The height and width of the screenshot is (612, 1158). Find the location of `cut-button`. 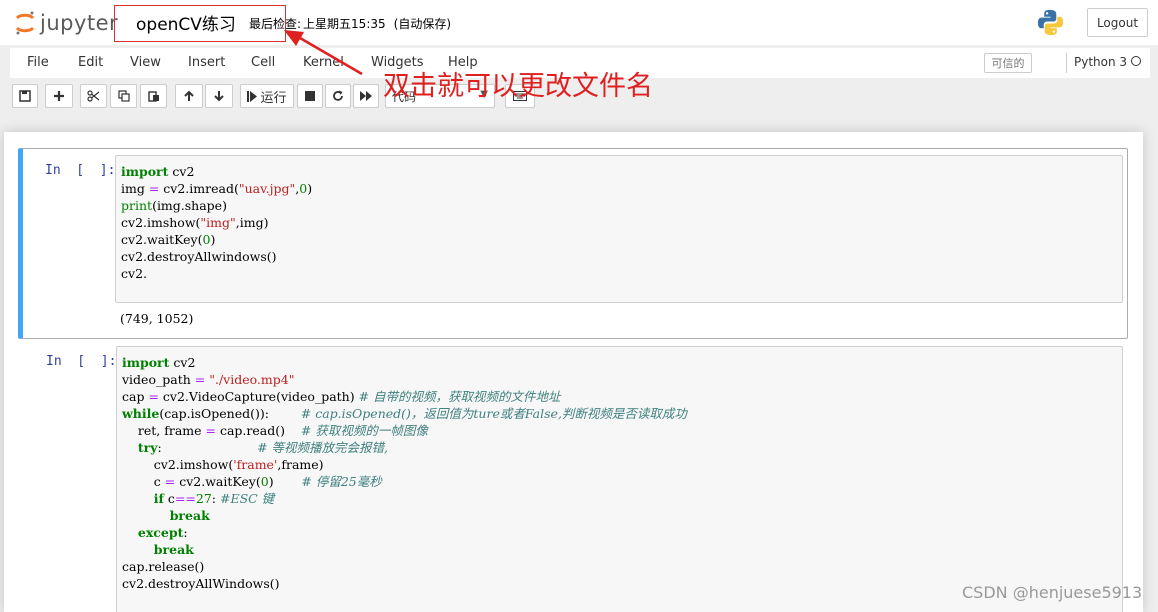

cut-button is located at coordinates (93, 96).